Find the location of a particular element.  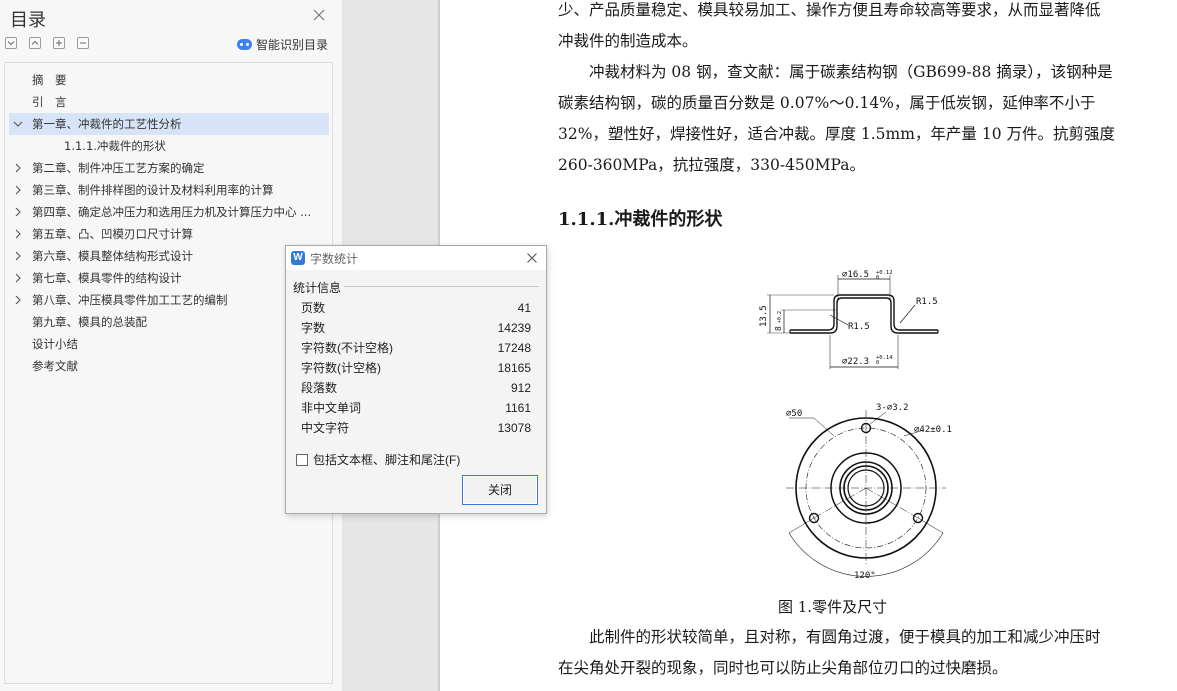

close-button: 关闭 is located at coordinates (500, 490).